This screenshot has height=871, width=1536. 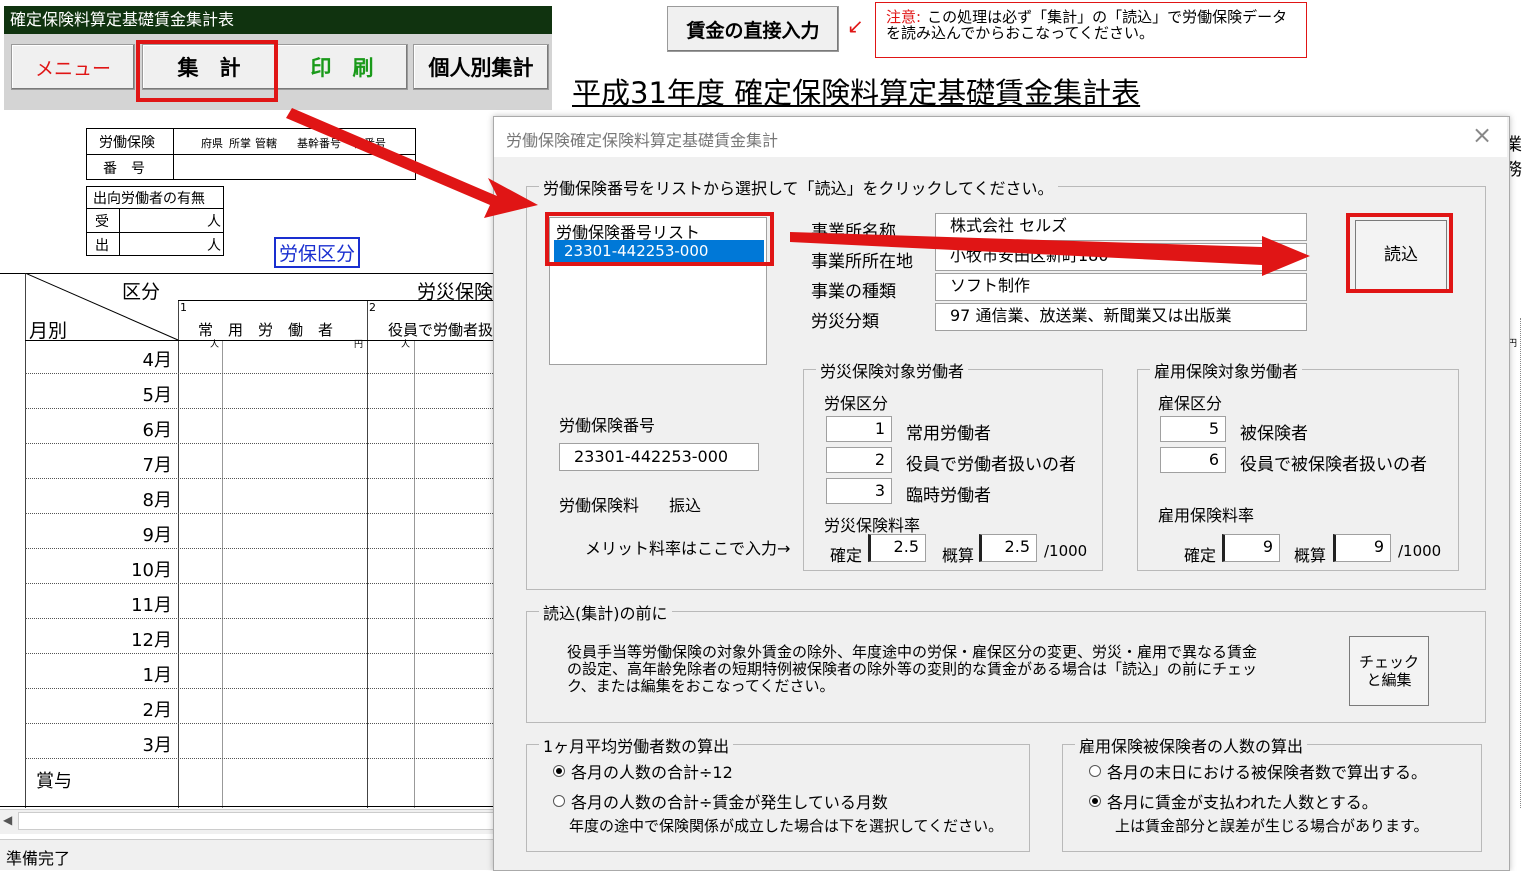 What do you see at coordinates (102, 222) in the screenshot?
I see `secondment-in-label: 受` at bounding box center [102, 222].